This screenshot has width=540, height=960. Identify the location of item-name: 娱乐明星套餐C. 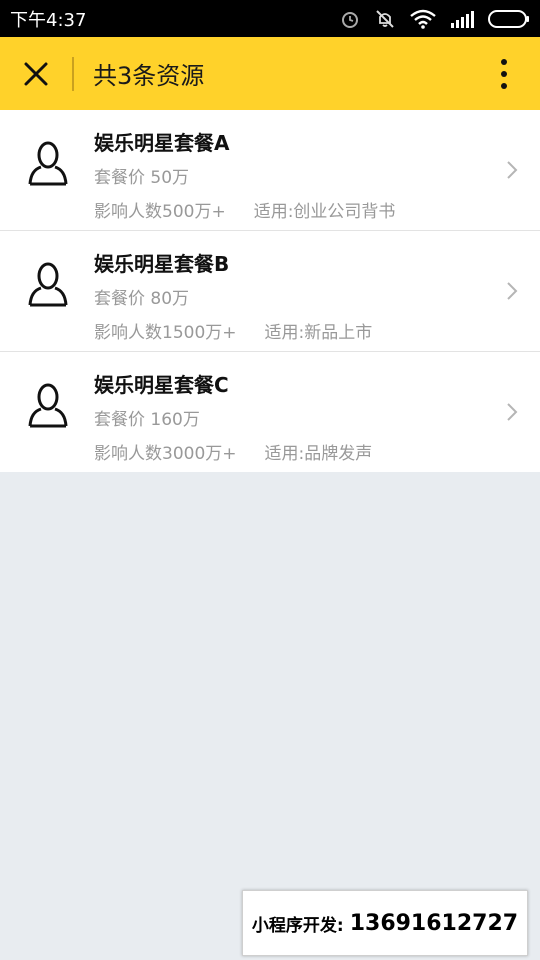
(161, 385).